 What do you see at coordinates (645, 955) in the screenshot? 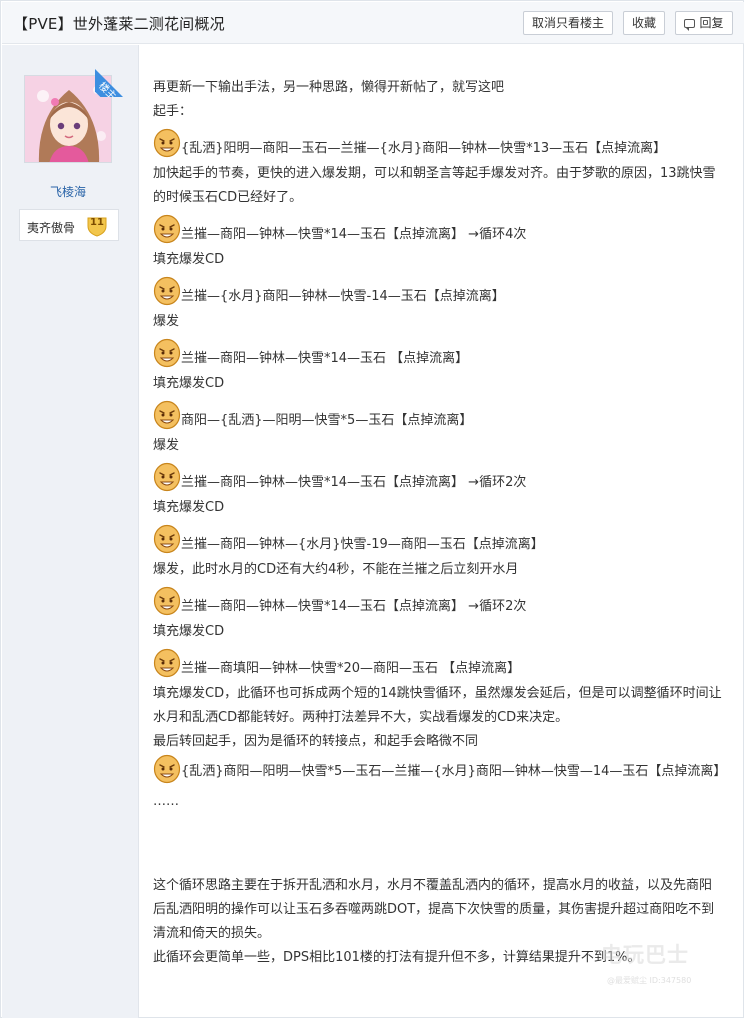
I see `watermark-brand: 电玩巴士` at bounding box center [645, 955].